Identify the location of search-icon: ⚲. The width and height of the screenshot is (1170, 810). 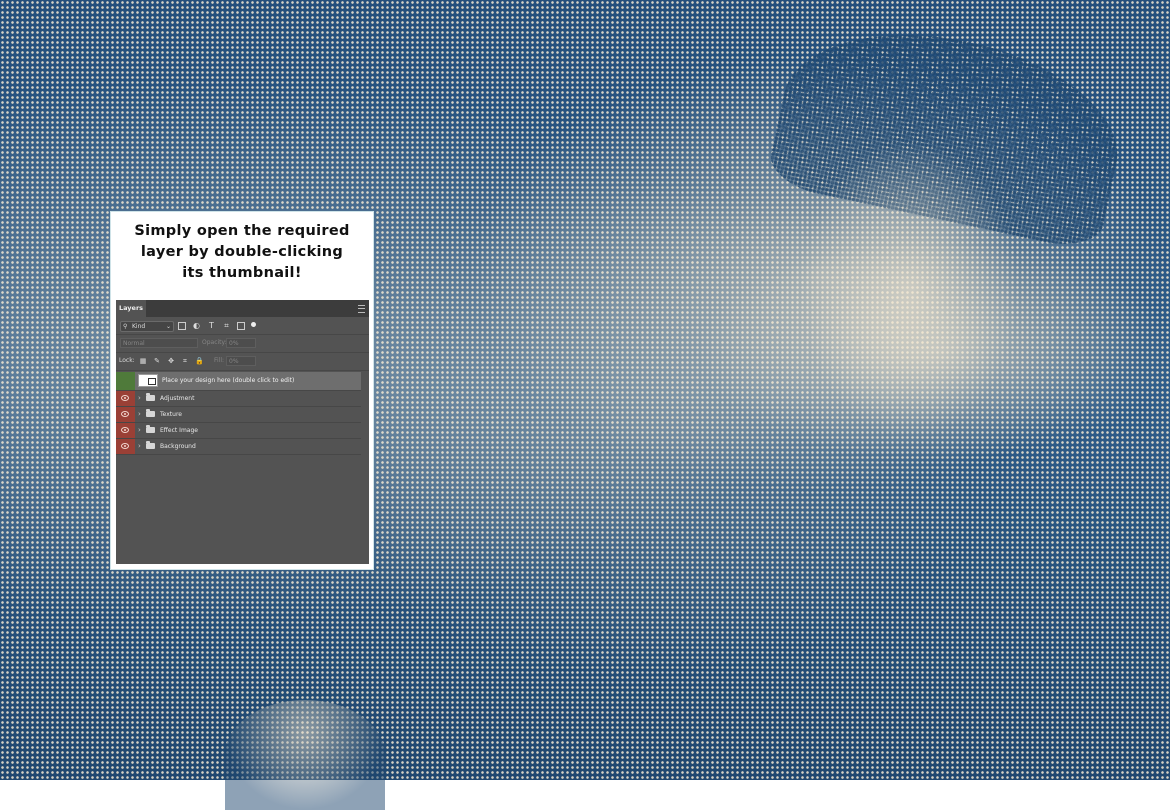
(125, 326).